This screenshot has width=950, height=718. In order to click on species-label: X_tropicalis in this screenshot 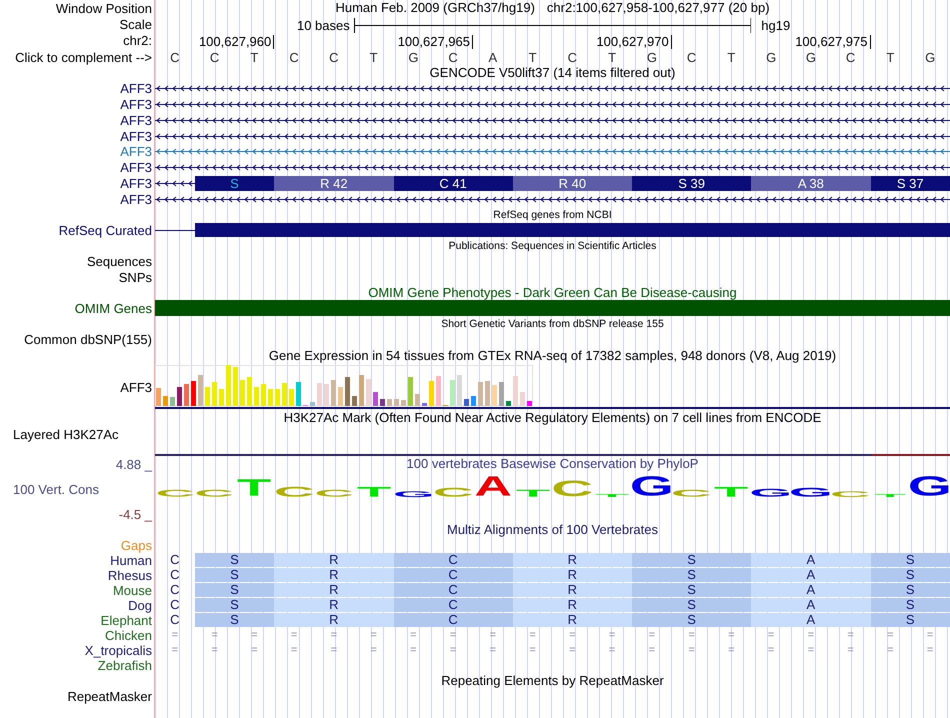, I will do `click(118, 650)`.